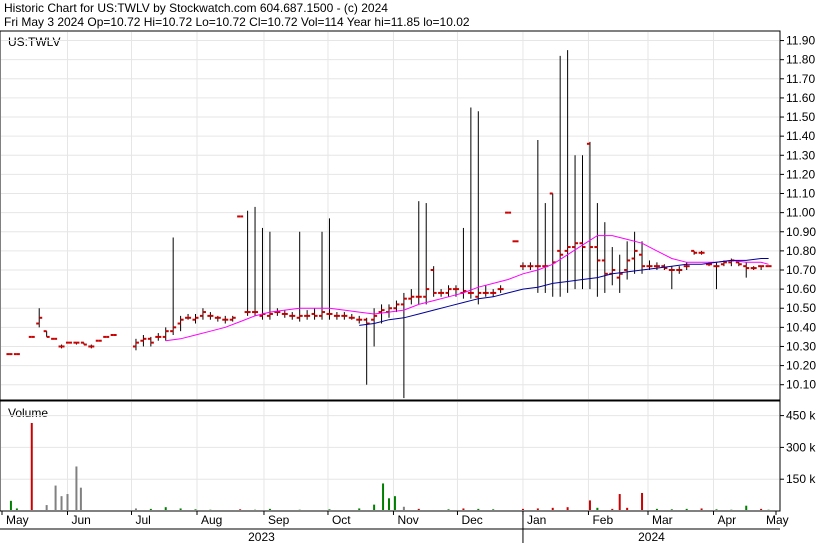 The height and width of the screenshot is (543, 830). Describe the element at coordinates (536, 520) in the screenshot. I see `month-label: Jan` at that location.